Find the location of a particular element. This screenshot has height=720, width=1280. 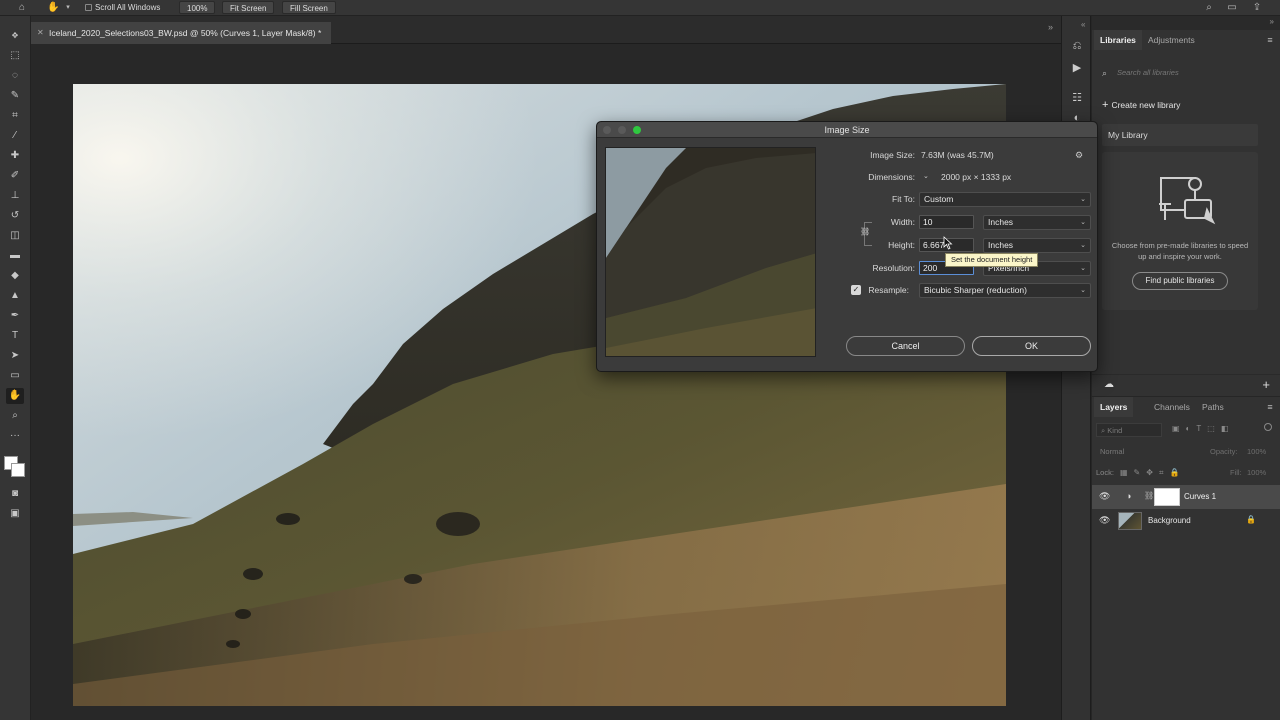

my-library-item: My Library is located at coordinates (1180, 135).